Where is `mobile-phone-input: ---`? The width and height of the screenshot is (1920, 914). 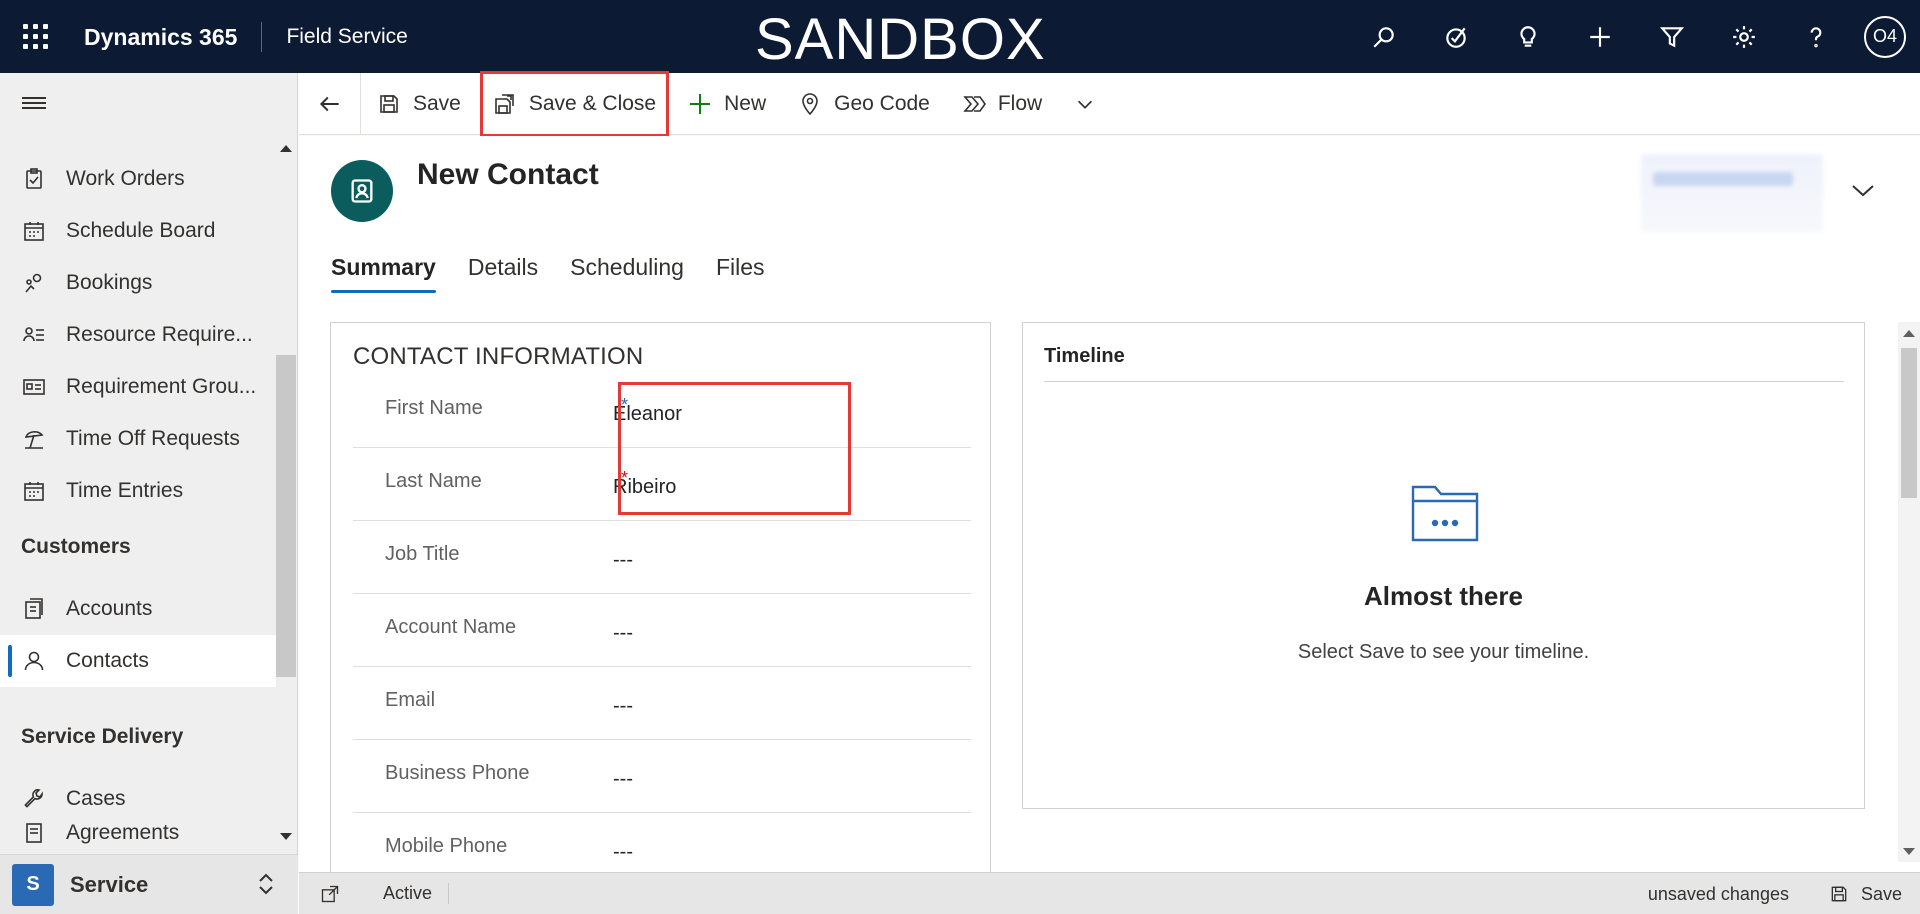
mobile-phone-input: --- is located at coordinates (623, 852).